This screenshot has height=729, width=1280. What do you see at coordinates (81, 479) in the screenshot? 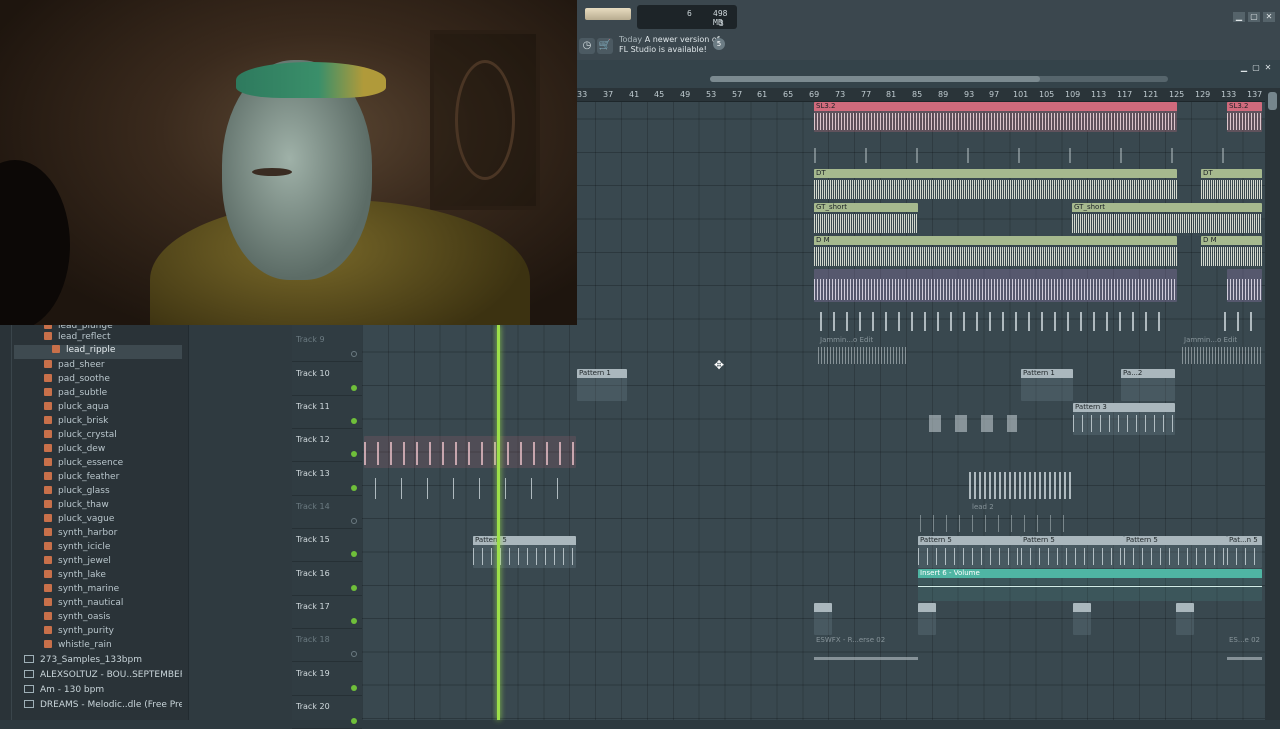
I see `browser-item: pluck_feather` at bounding box center [81, 479].